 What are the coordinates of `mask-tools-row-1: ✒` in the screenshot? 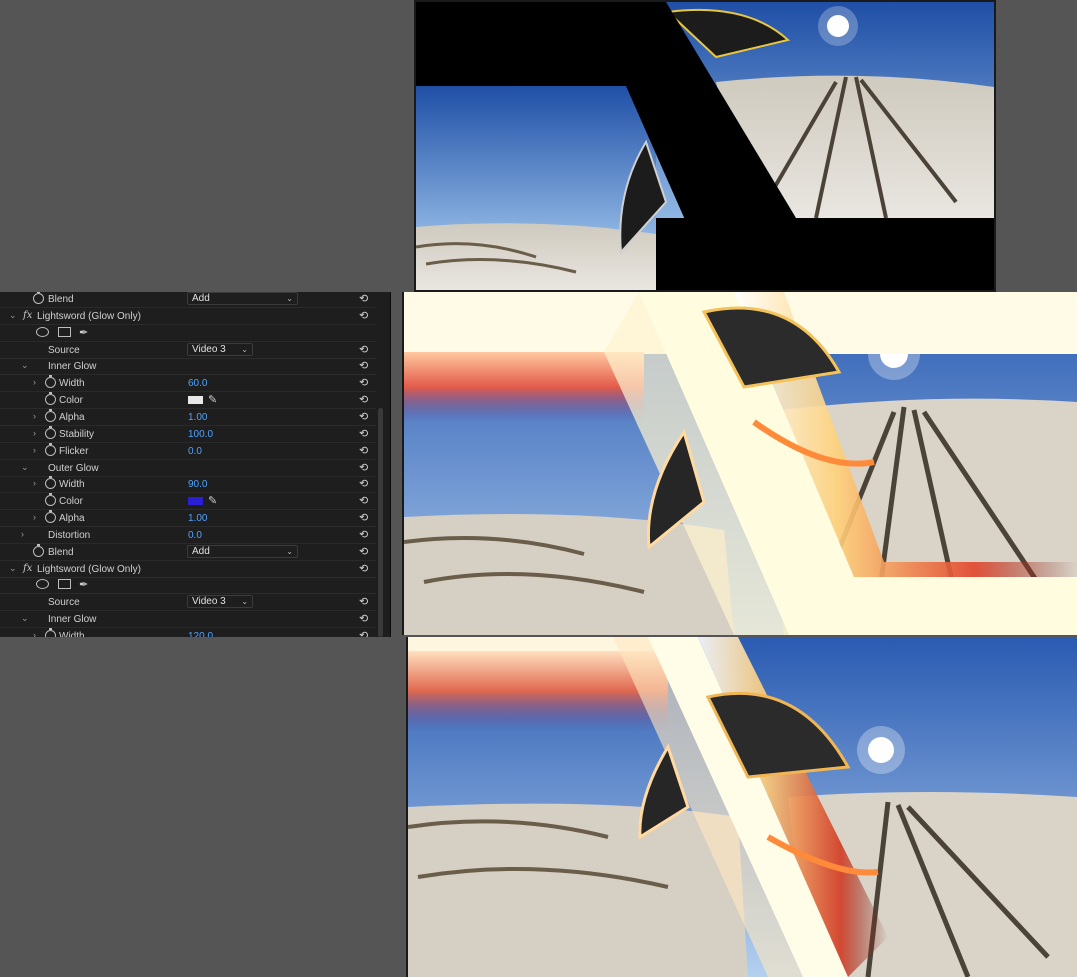 It's located at (188, 333).